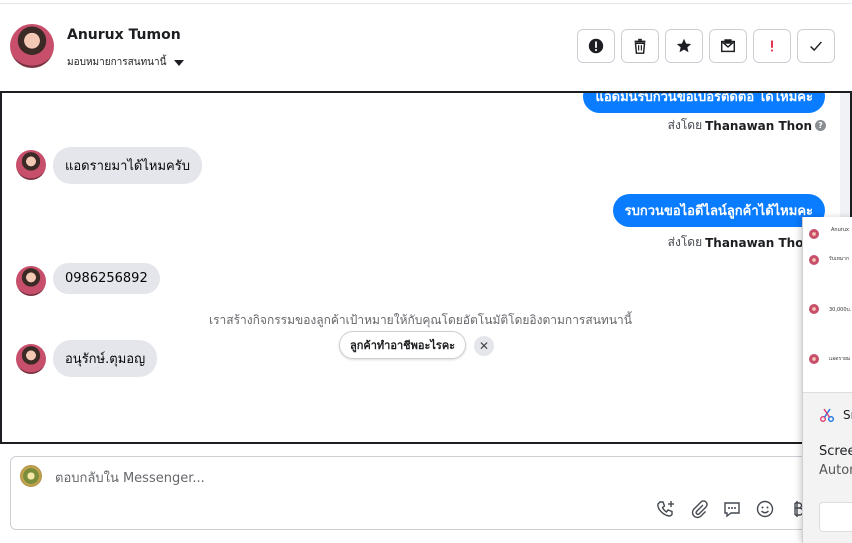 This screenshot has width=852, height=543. Describe the element at coordinates (124, 35) in the screenshot. I see `contact-name: Anurux Tumon` at that location.